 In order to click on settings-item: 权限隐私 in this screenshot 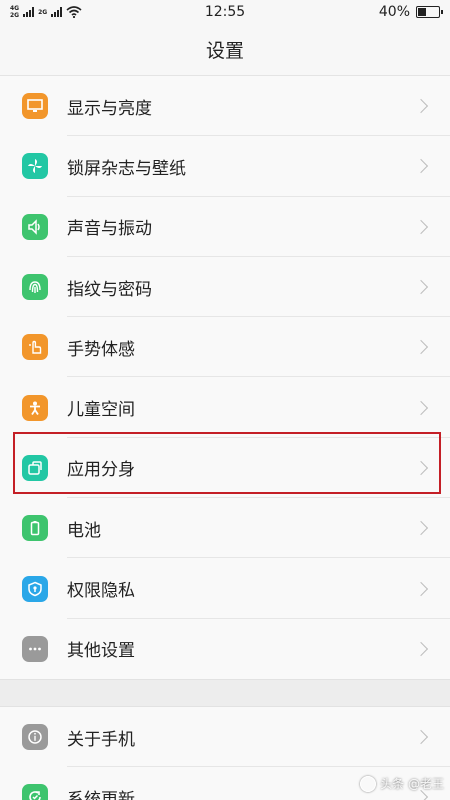, I will do `click(225, 588)`.